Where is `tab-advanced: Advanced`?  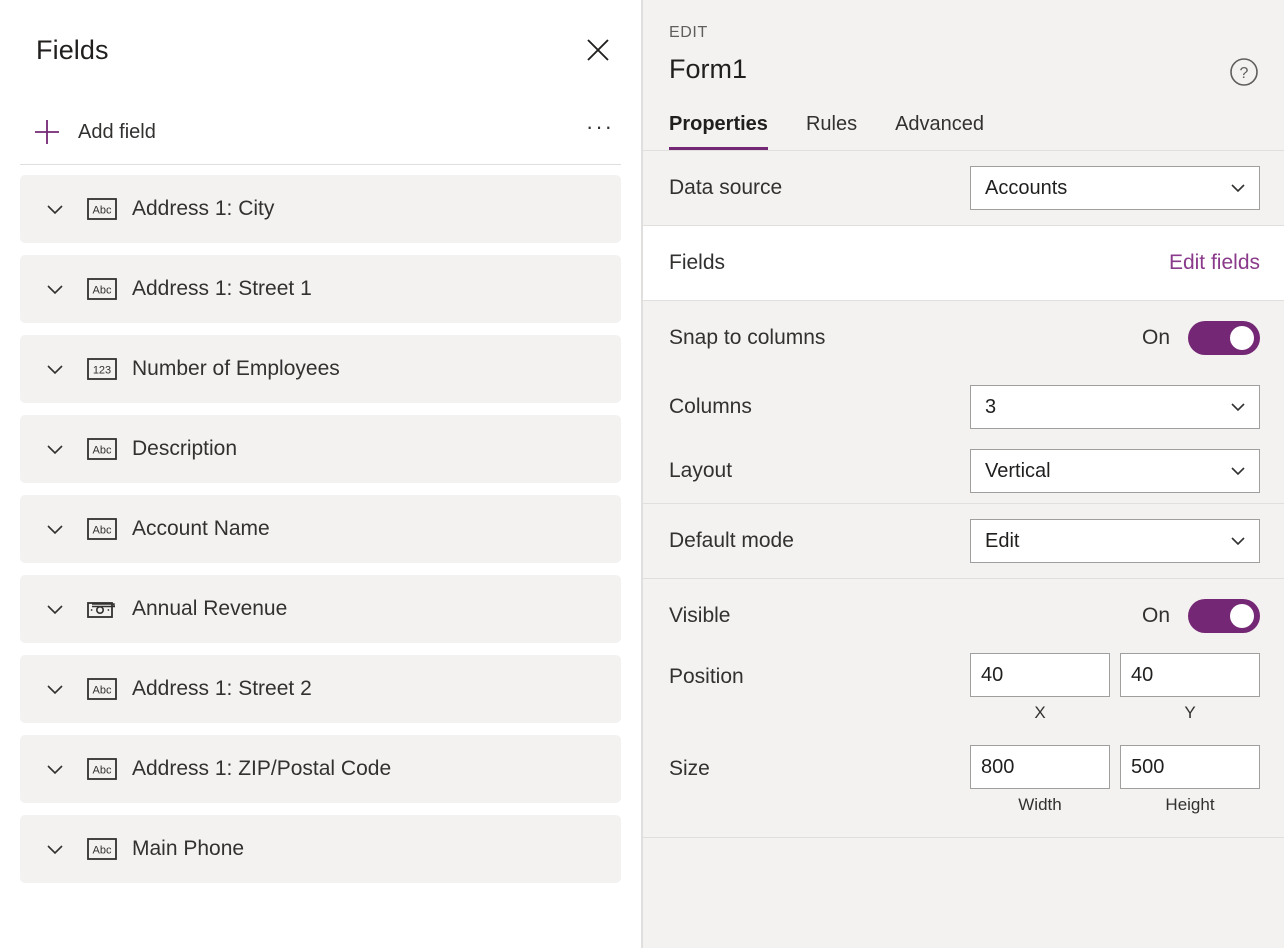 tab-advanced: Advanced is located at coordinates (939, 131).